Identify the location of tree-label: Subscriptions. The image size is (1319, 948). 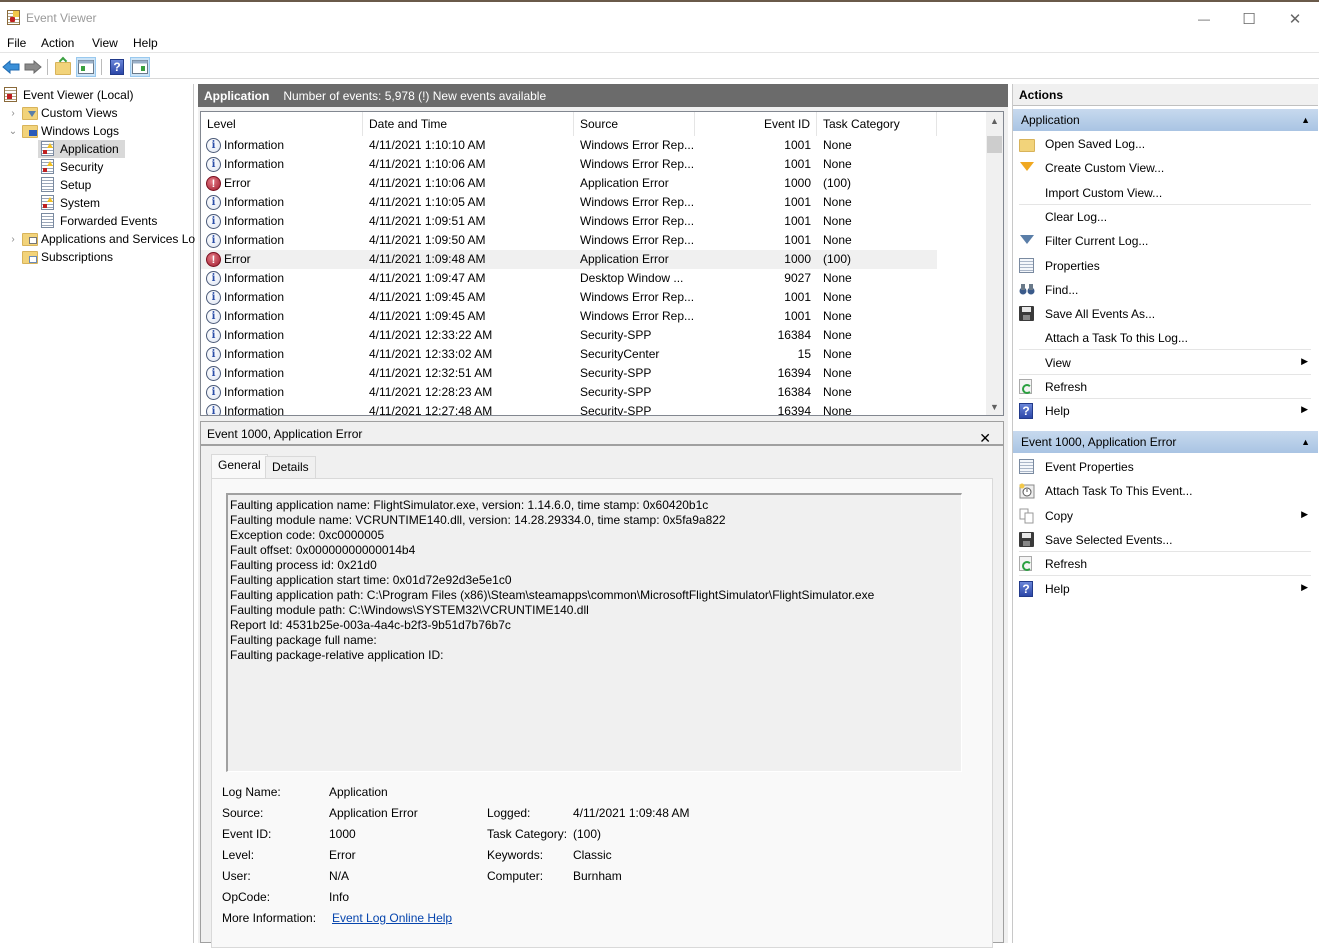
(77, 257).